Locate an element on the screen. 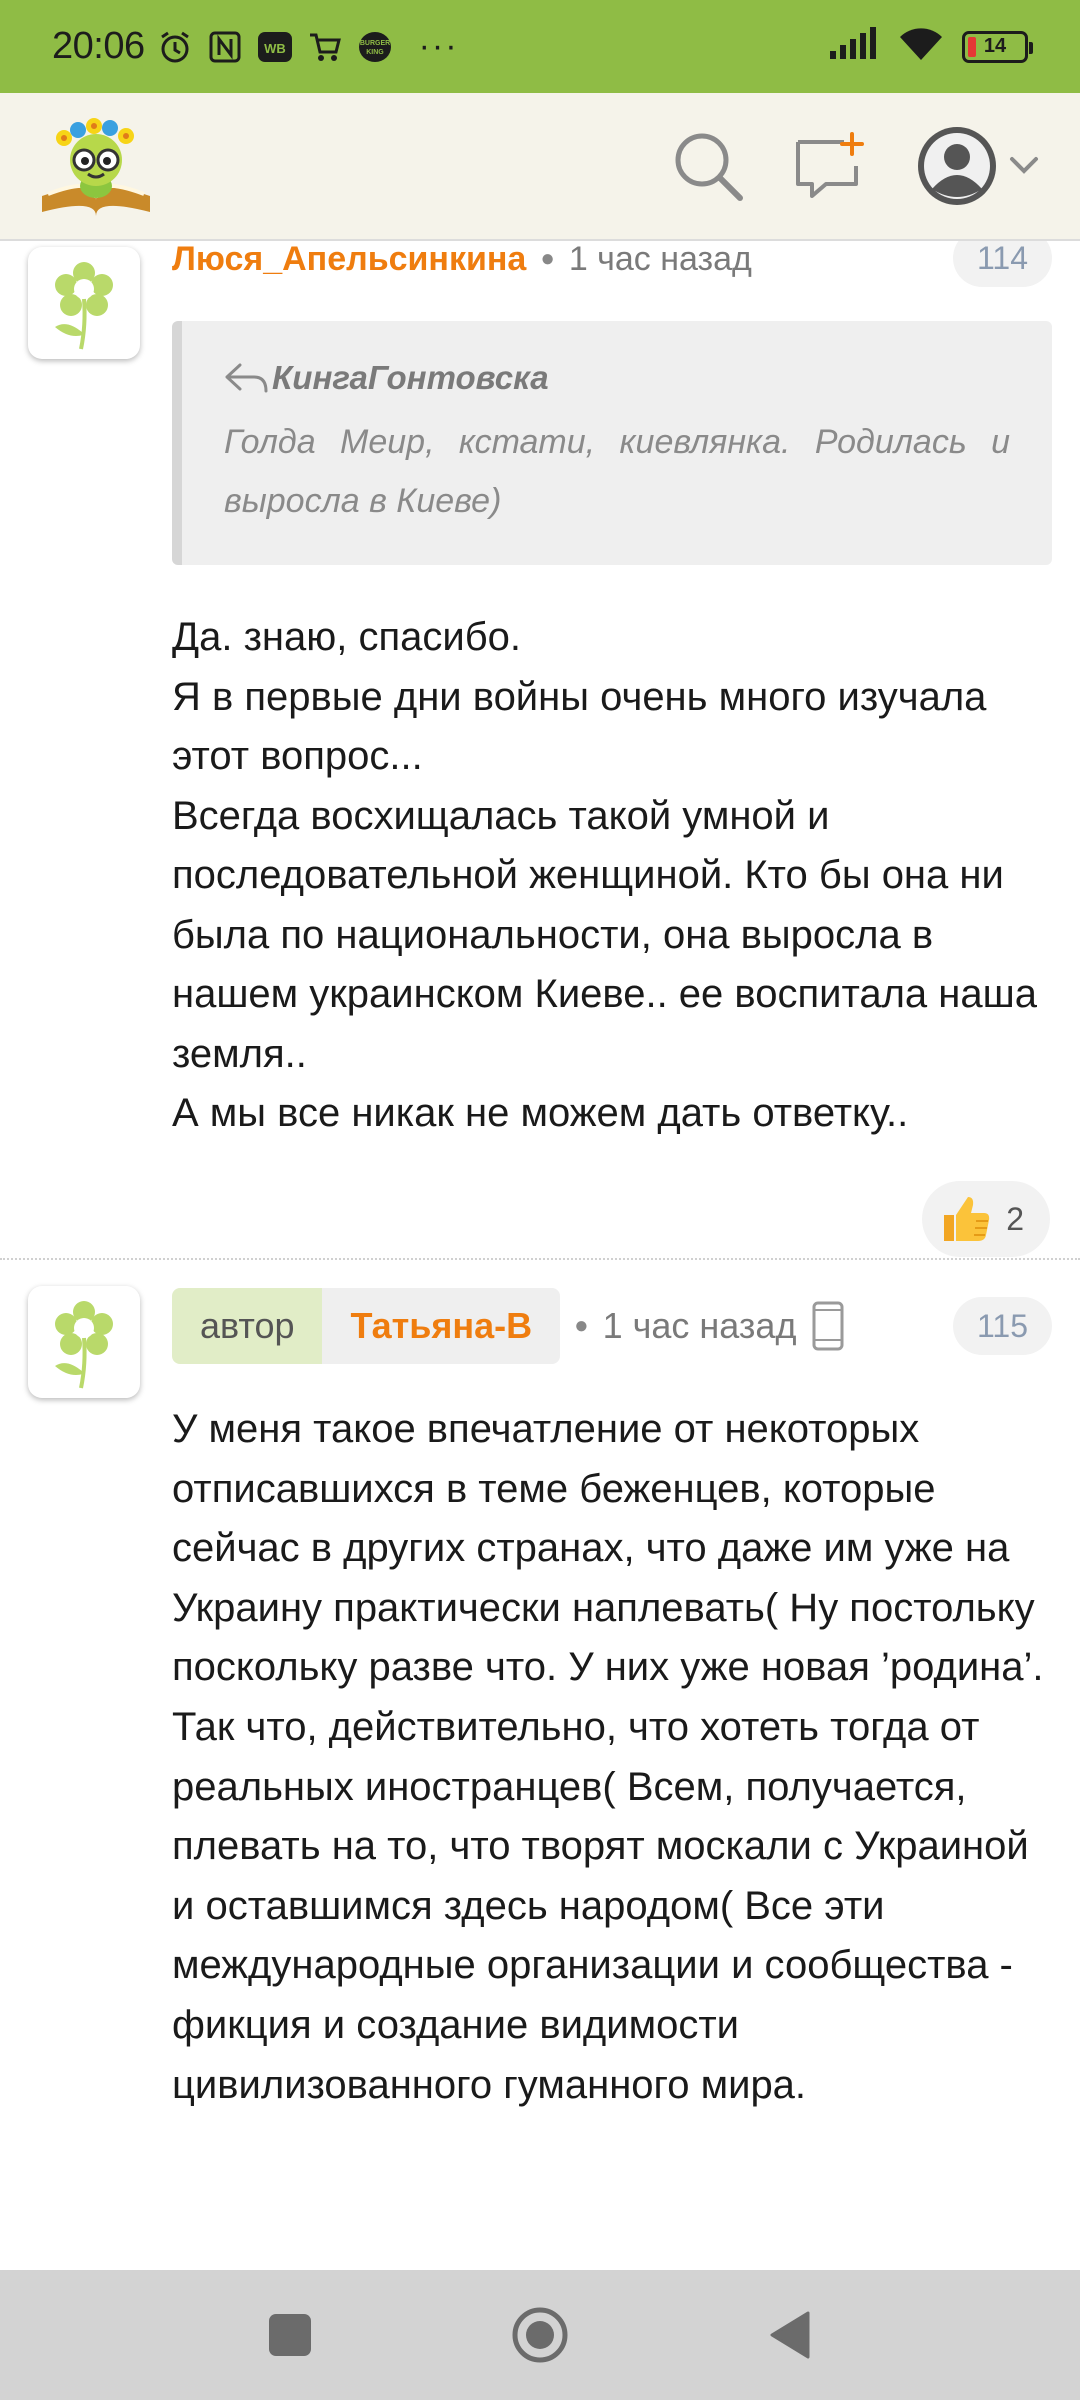 This screenshot has height=2400, width=1080. author-badge: автор Татьяна-В is located at coordinates (366, 1326).